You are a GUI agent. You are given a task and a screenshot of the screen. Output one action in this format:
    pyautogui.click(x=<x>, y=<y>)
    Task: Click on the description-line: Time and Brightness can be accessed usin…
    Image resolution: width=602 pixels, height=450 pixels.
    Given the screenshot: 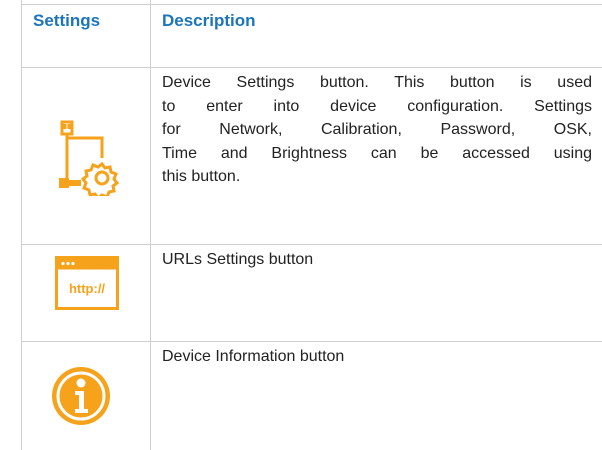 What is the action you would take?
    pyautogui.click(x=377, y=153)
    